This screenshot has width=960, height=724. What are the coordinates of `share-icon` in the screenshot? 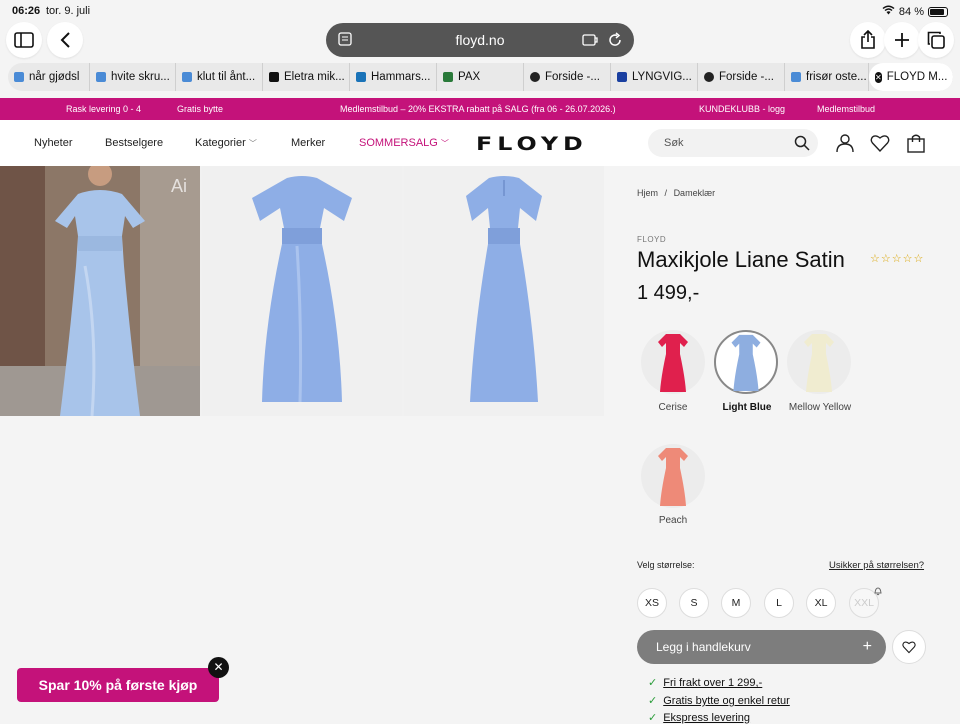 It's located at (868, 40).